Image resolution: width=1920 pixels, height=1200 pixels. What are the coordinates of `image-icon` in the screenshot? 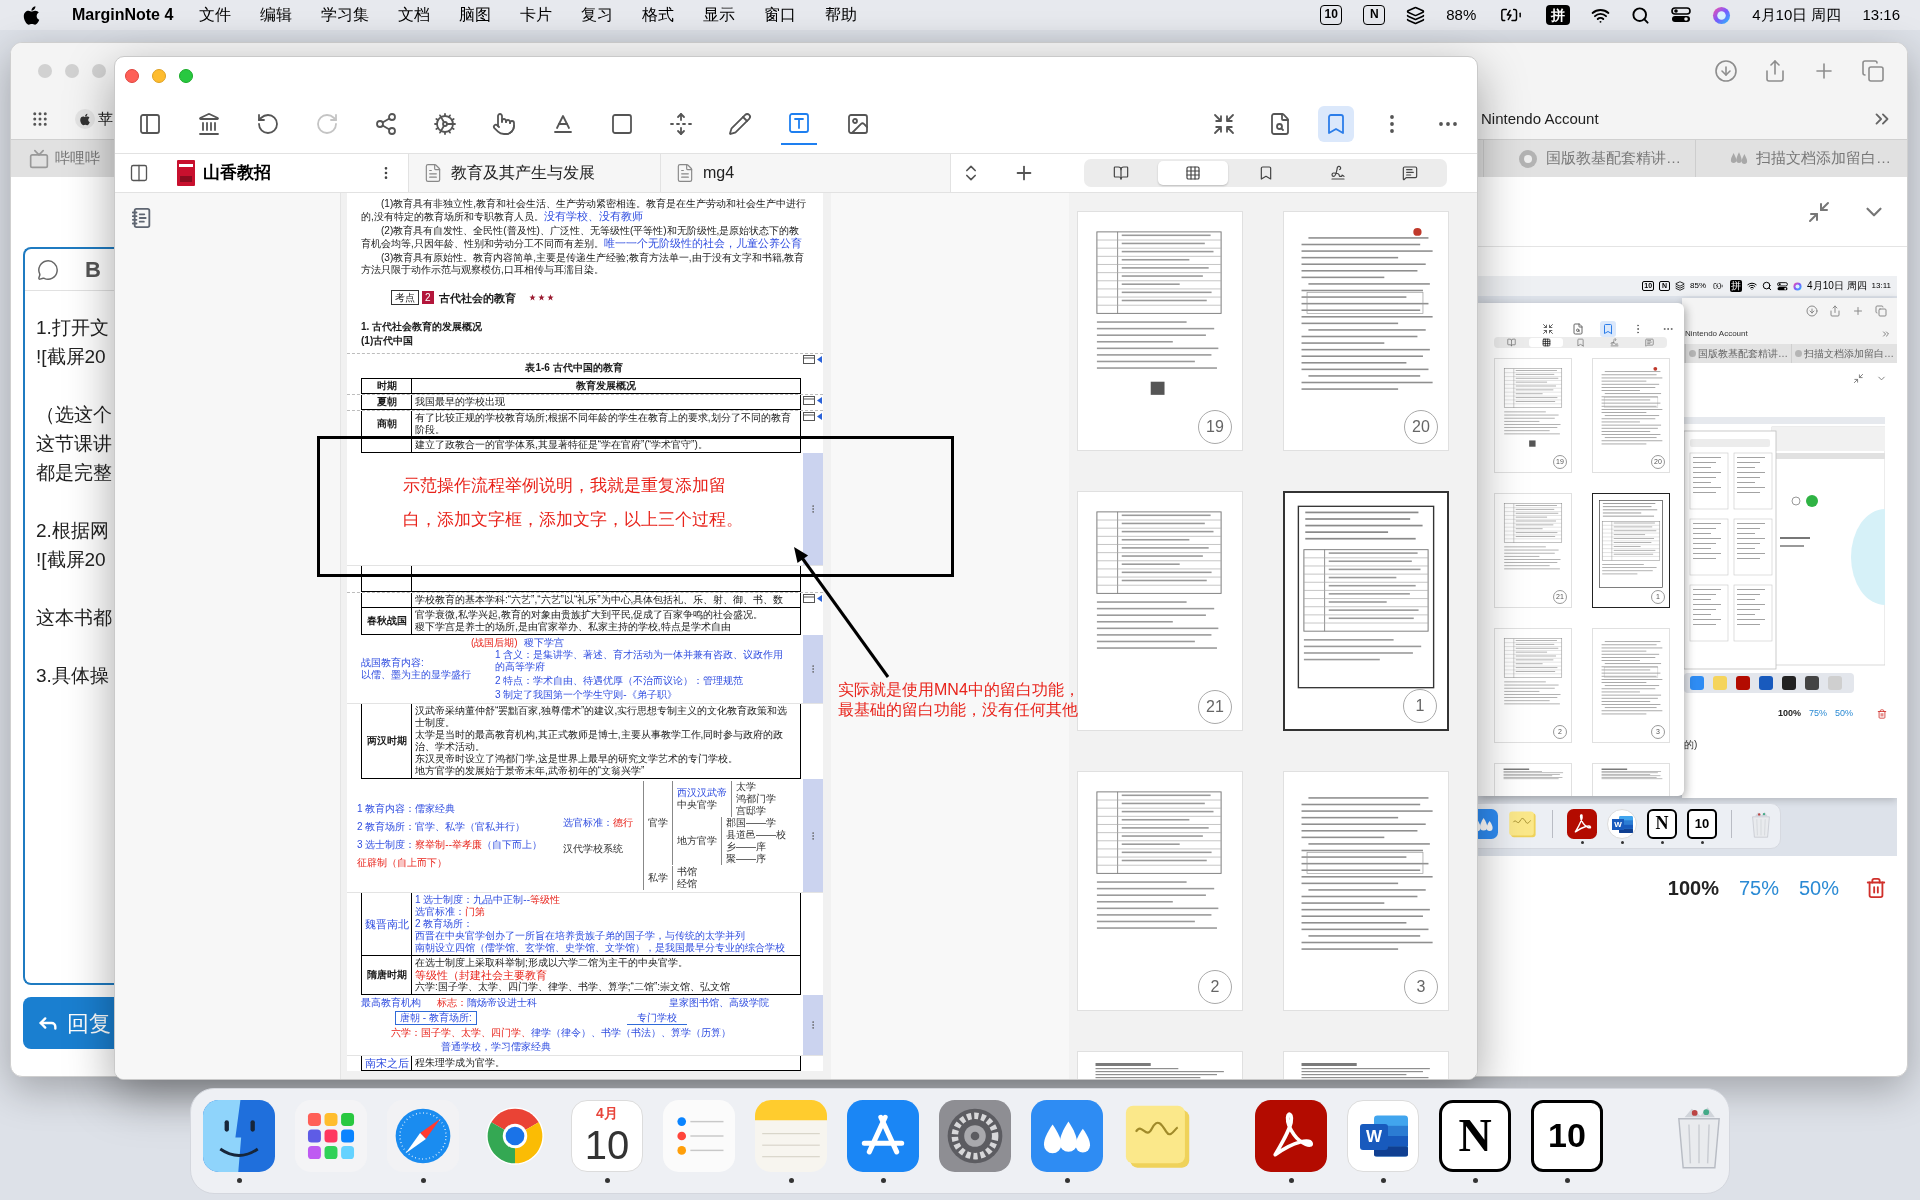 It's located at (858, 124).